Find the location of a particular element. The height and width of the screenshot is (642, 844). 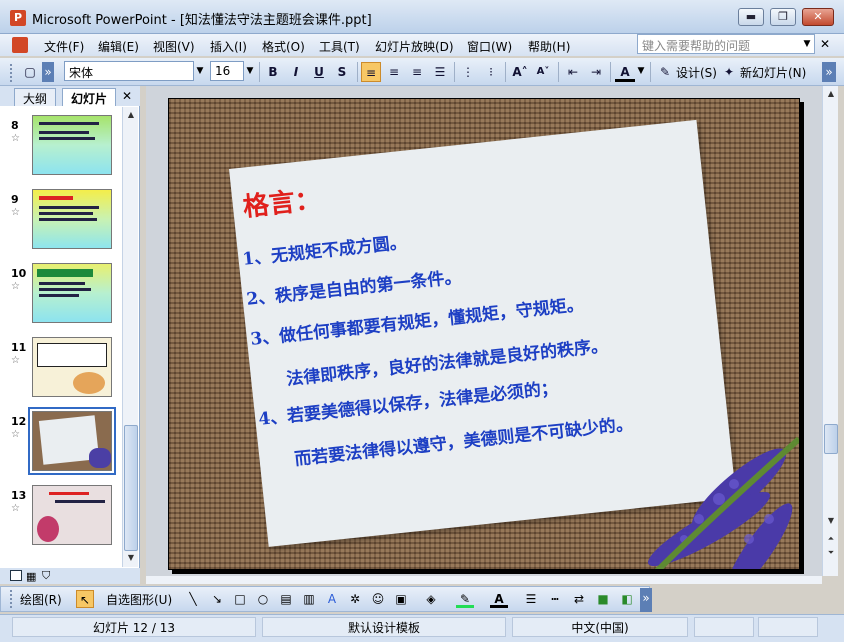

design-button: 设计(S) is located at coordinates (696, 72).